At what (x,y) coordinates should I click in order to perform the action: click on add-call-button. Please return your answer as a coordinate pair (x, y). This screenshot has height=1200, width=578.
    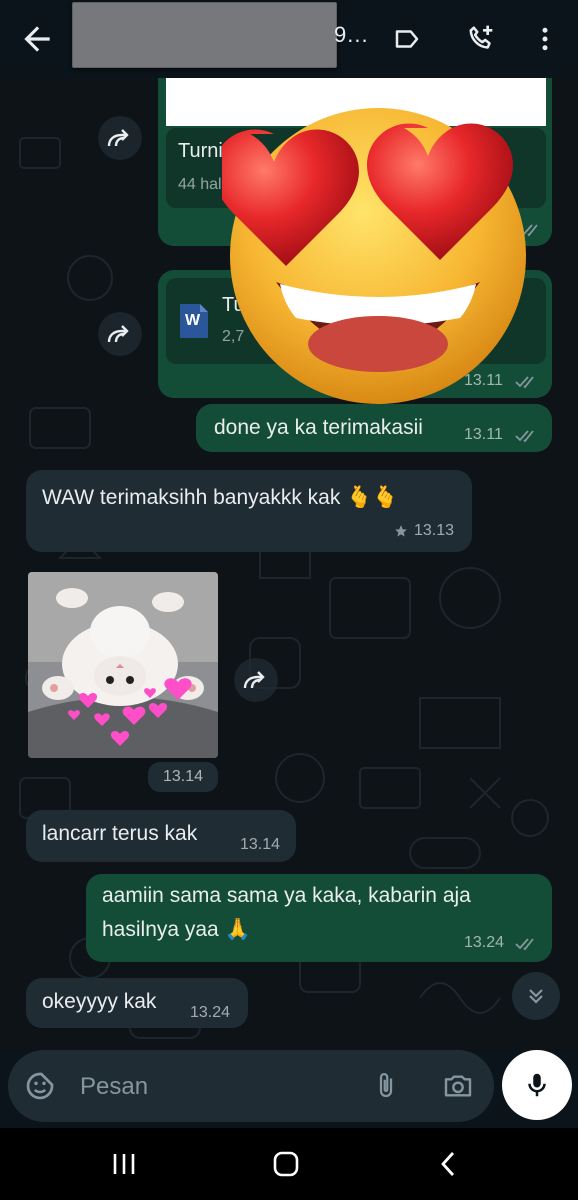
    Looking at the image, I should click on (481, 39).